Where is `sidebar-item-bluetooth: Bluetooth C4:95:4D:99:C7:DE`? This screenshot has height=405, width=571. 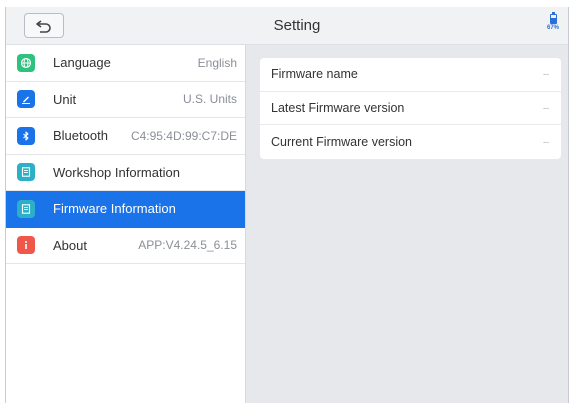 sidebar-item-bluetooth: Bluetooth C4:95:4D:99:C7:DE is located at coordinates (125, 136).